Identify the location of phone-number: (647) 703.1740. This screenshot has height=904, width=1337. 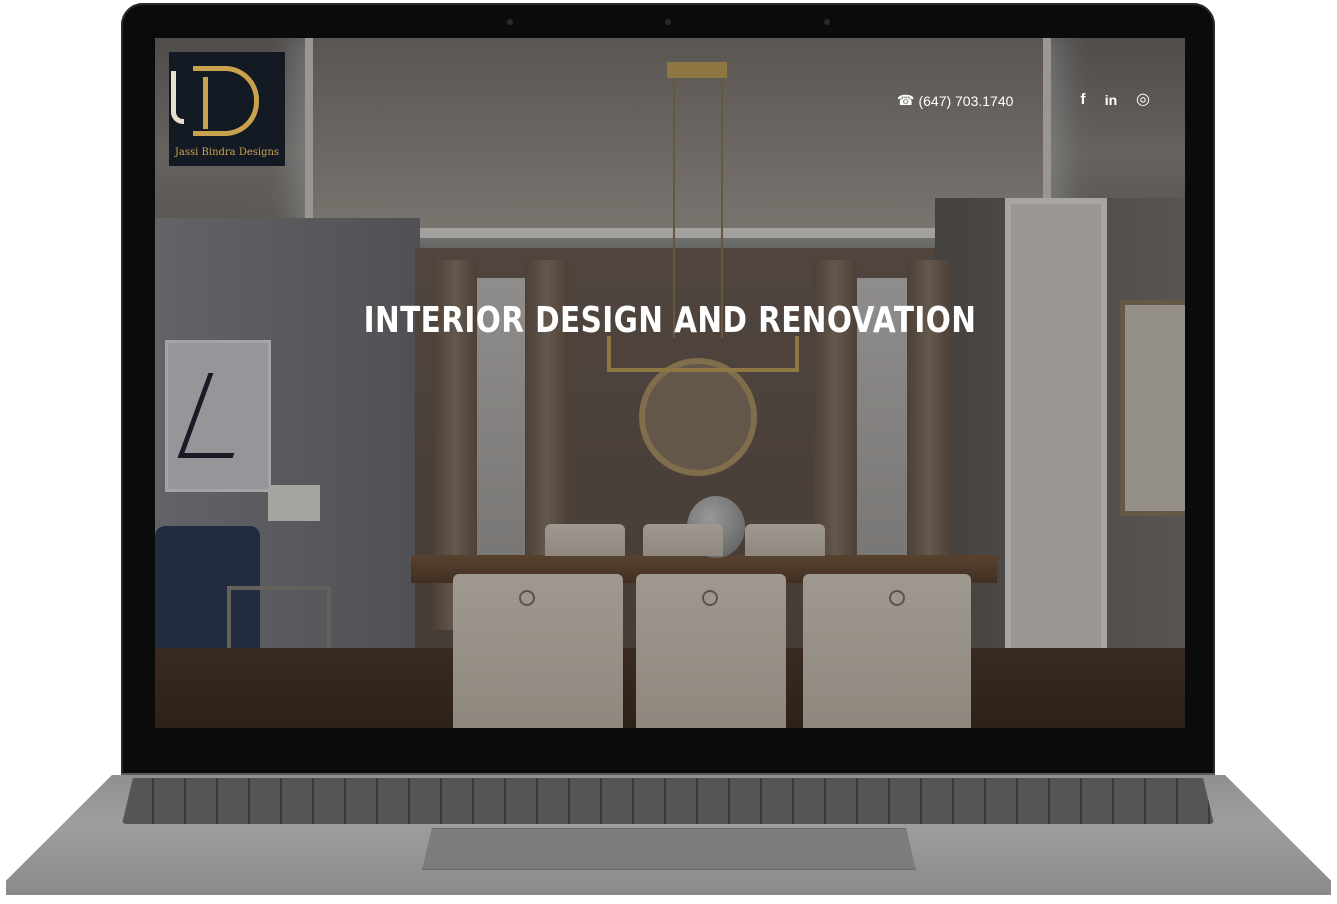
(966, 100).